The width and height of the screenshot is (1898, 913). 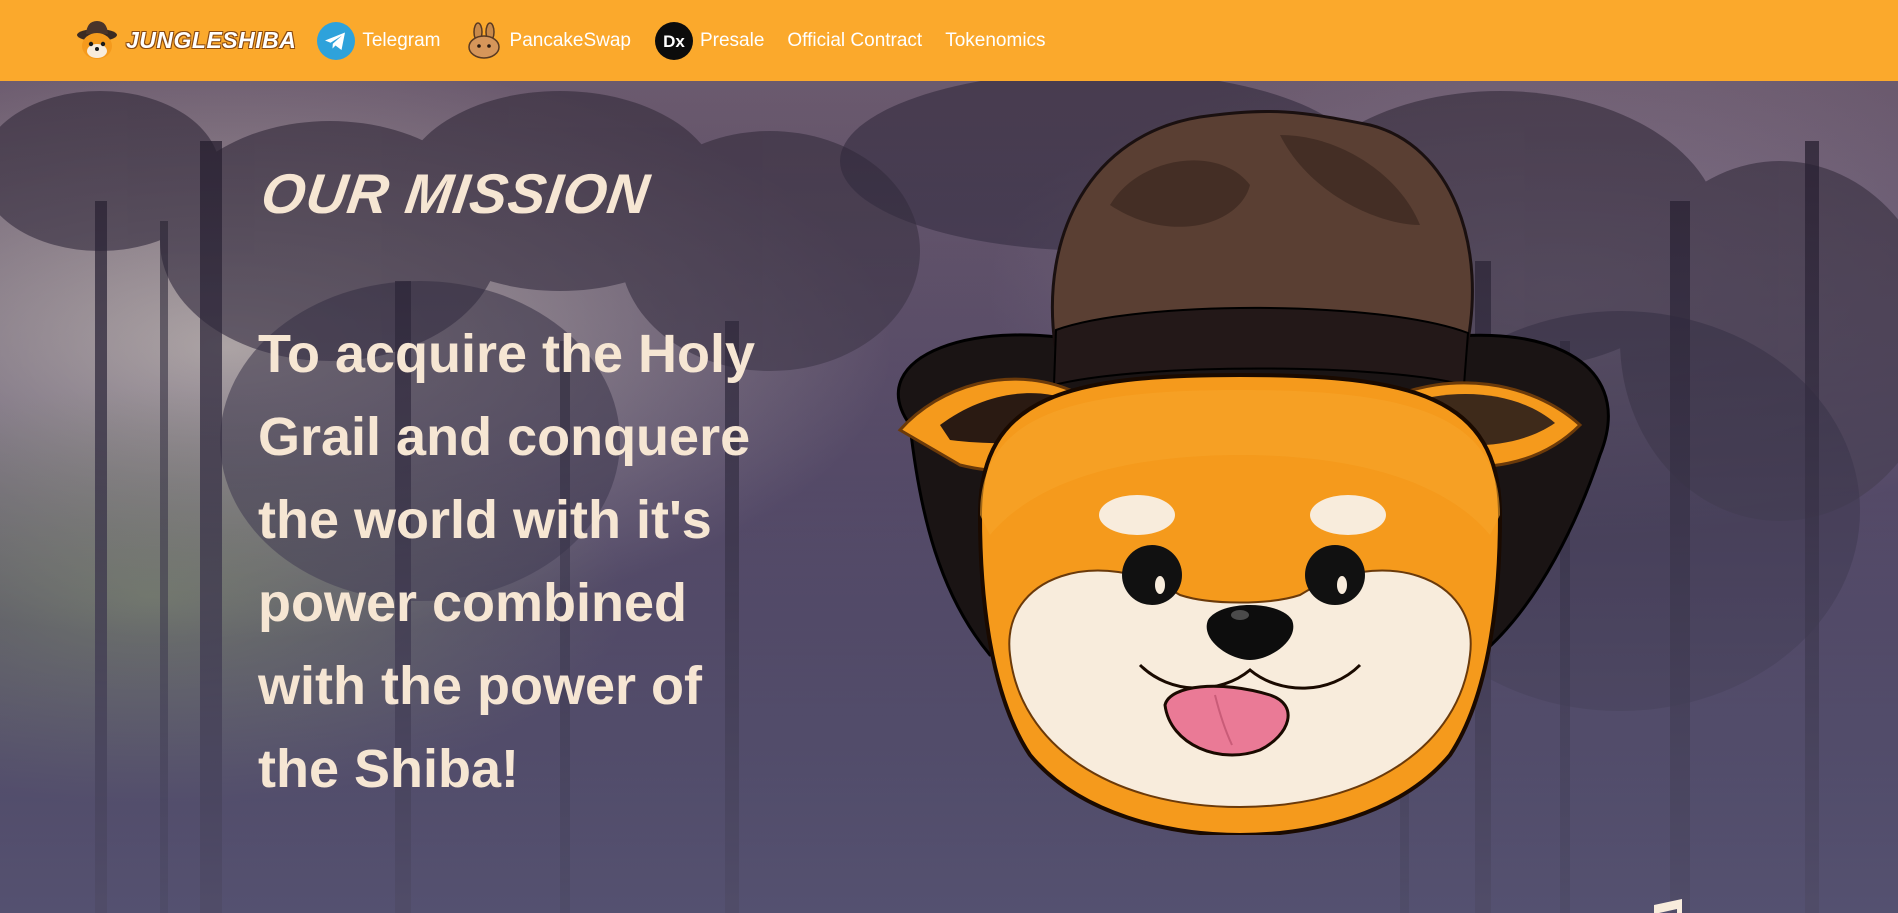 What do you see at coordinates (97, 39) in the screenshot?
I see `shiba-with-hat-logo-icon` at bounding box center [97, 39].